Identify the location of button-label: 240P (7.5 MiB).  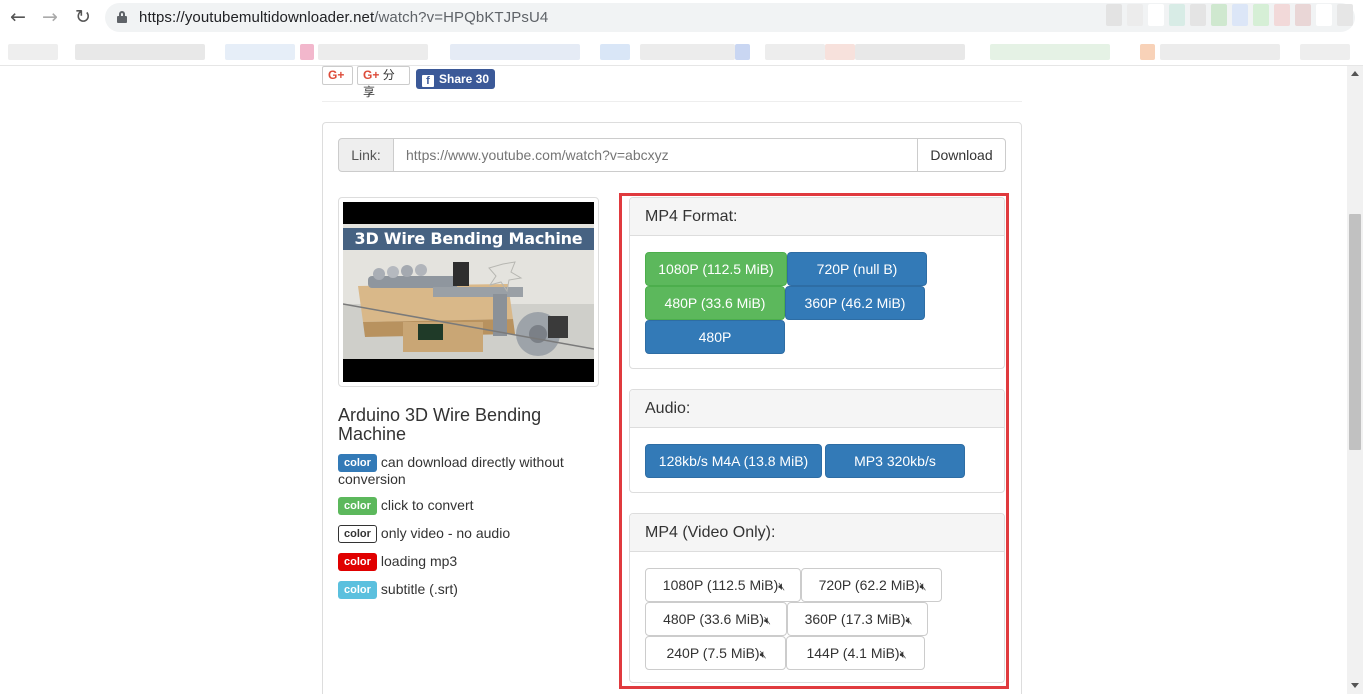
(713, 653).